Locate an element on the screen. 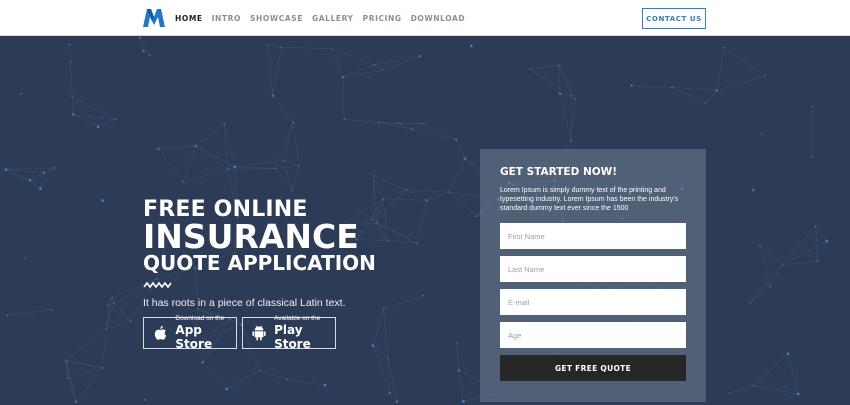 The width and height of the screenshot is (850, 405). nav-pricing: PRICING is located at coordinates (382, 18).